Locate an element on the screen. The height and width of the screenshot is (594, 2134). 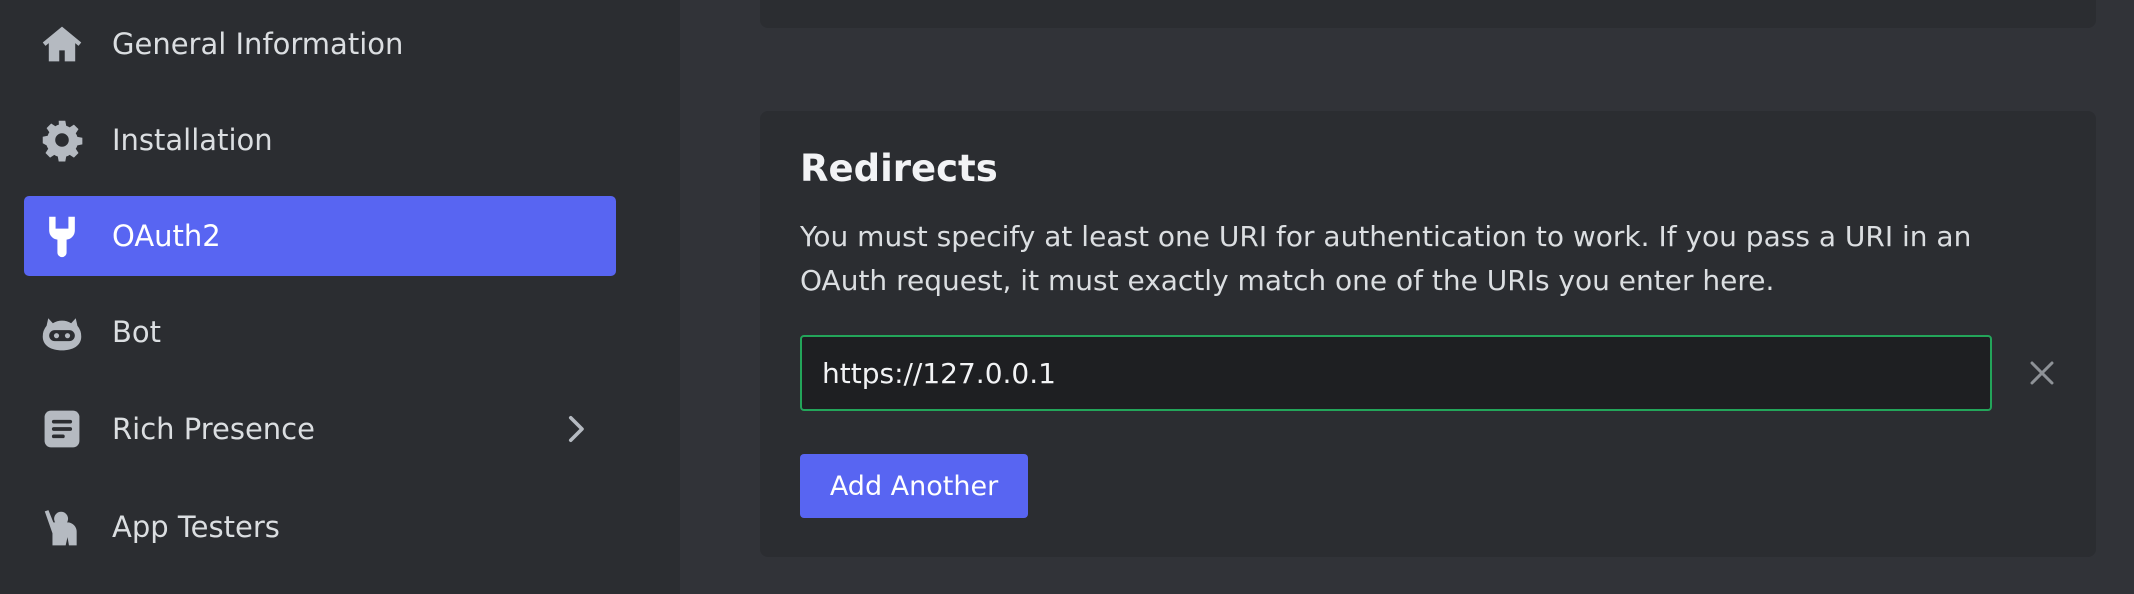
sidebar-item-general-information: General Information is located at coordinates (320, 44).